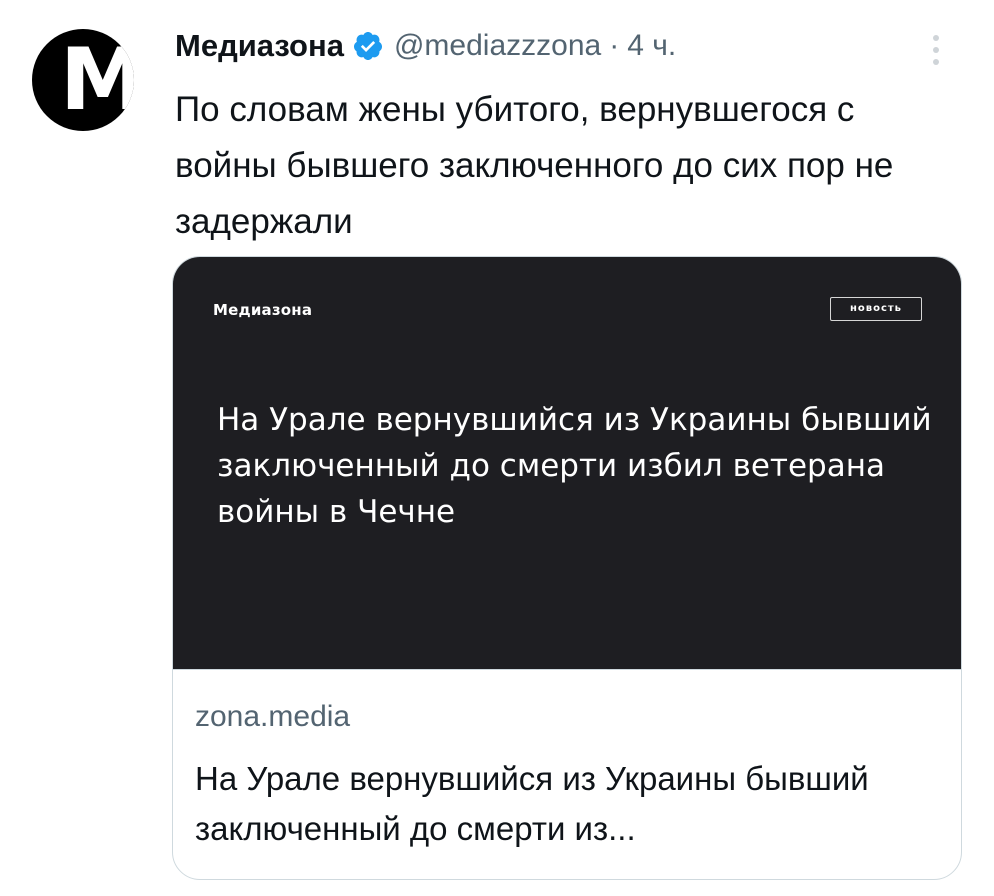  What do you see at coordinates (259, 46) in the screenshot?
I see `author-name: Медиазона` at bounding box center [259, 46].